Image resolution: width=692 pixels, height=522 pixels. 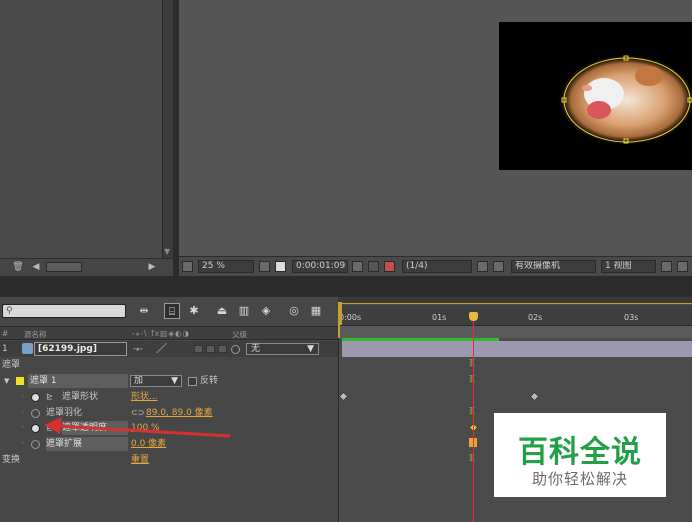 I want to click on scroll-down-icon: ▼, so click(x=167, y=251).